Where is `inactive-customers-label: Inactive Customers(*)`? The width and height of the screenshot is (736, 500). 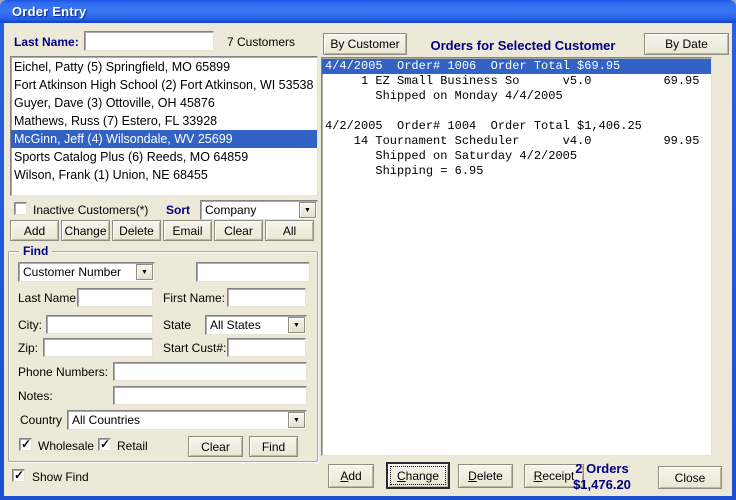 inactive-customers-label: Inactive Customers(*) is located at coordinates (91, 210).